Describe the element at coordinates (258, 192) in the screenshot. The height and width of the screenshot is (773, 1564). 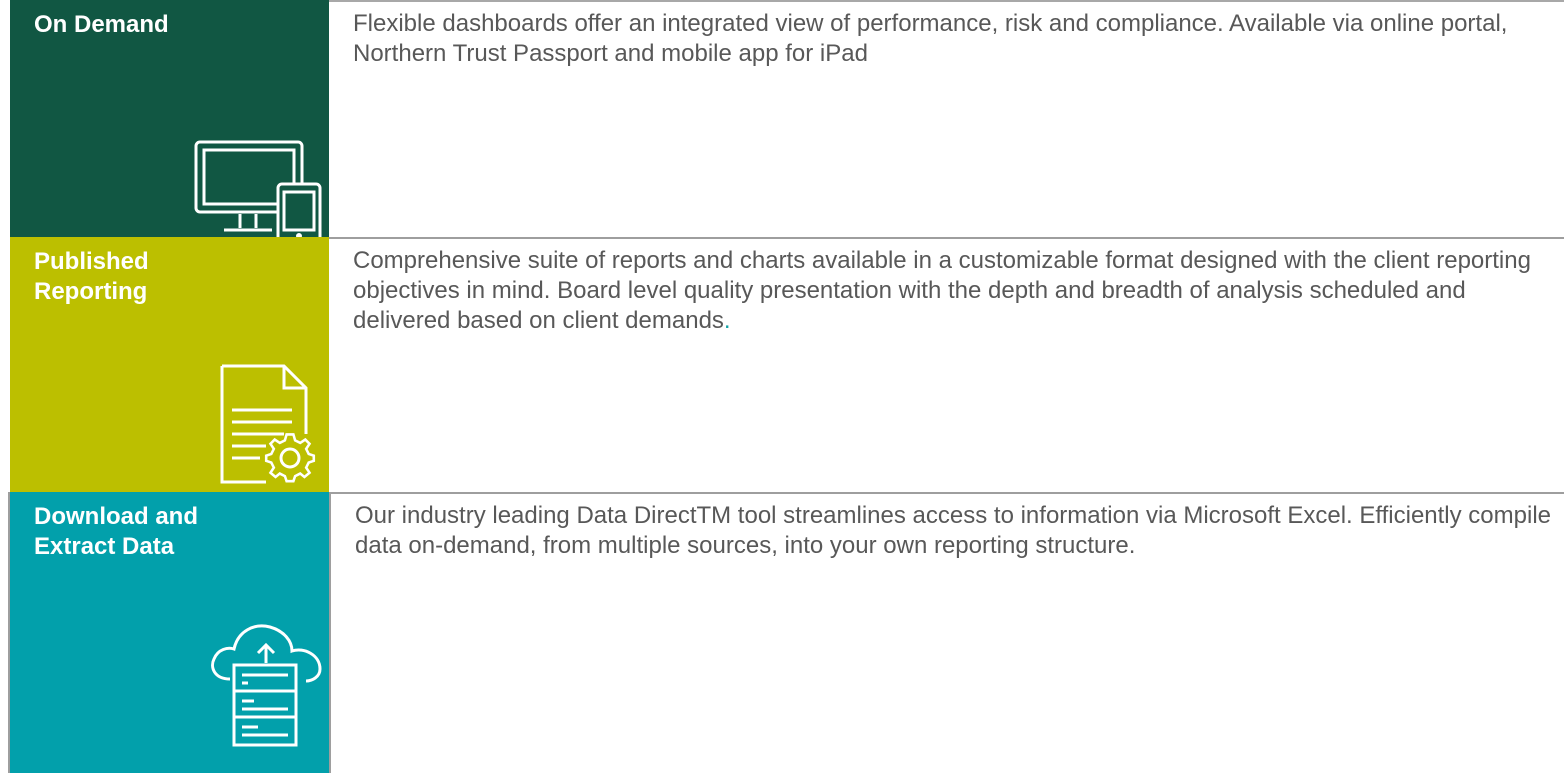
I see `monitor-tablet-icon` at that location.